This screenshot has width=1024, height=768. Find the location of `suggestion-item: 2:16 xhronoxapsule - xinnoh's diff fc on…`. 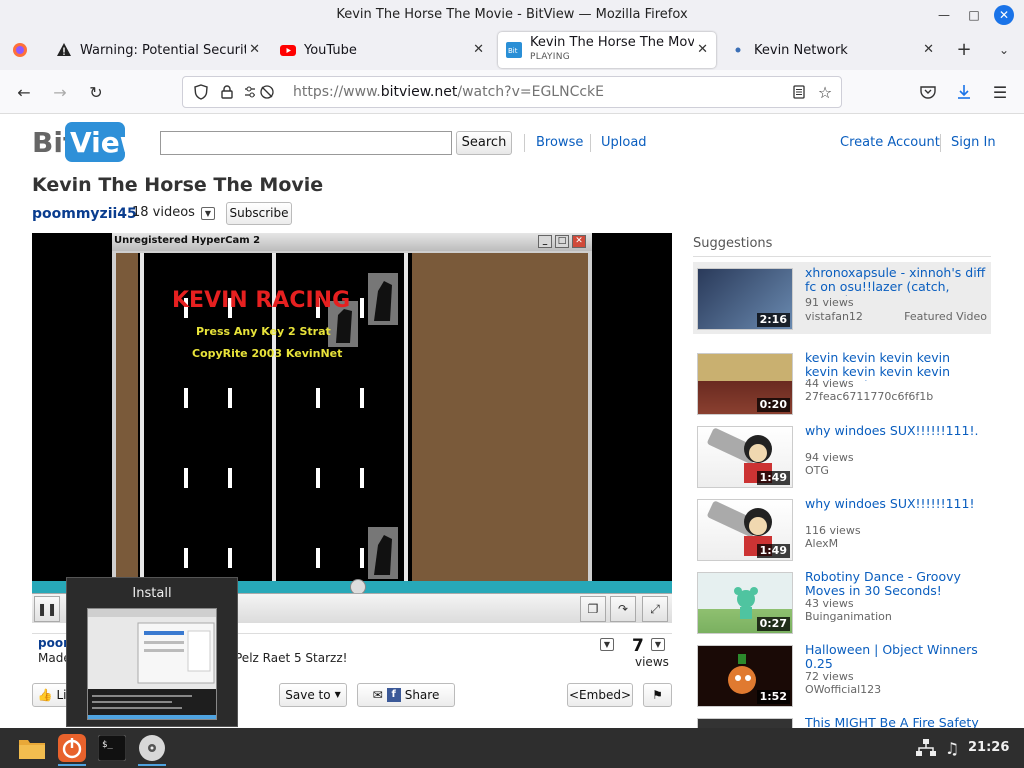

suggestion-item: 2:16 xhronoxapsule - xinnoh's diff fc on… is located at coordinates (842, 298).